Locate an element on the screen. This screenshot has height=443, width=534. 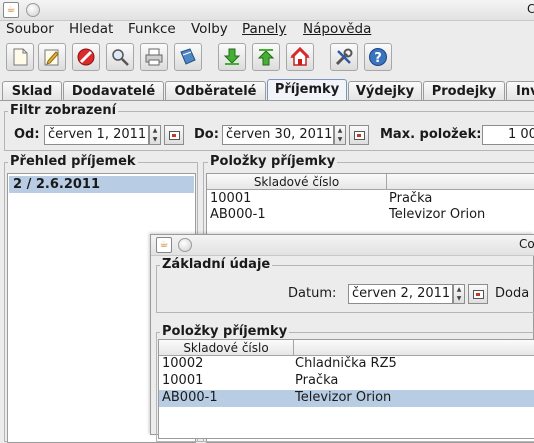
import-icon is located at coordinates (232, 56).